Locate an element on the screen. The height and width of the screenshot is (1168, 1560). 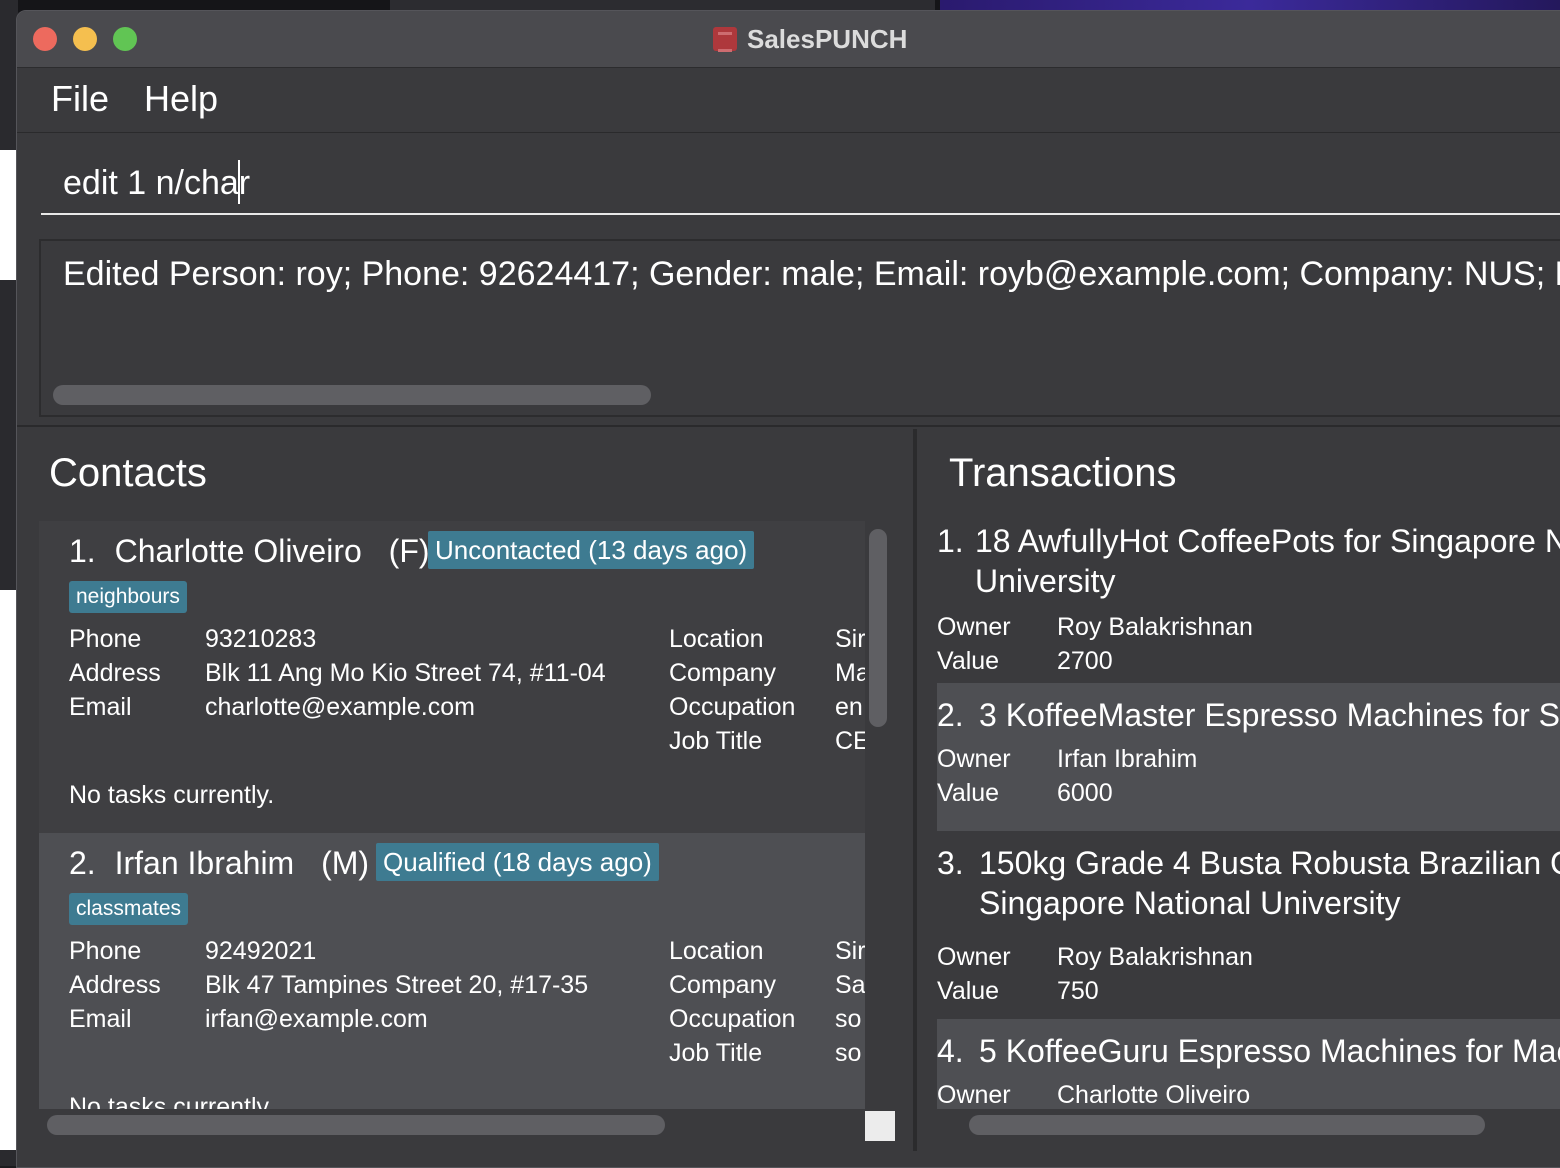
title-bar: SalesPUNCH is located at coordinates (788, 39).